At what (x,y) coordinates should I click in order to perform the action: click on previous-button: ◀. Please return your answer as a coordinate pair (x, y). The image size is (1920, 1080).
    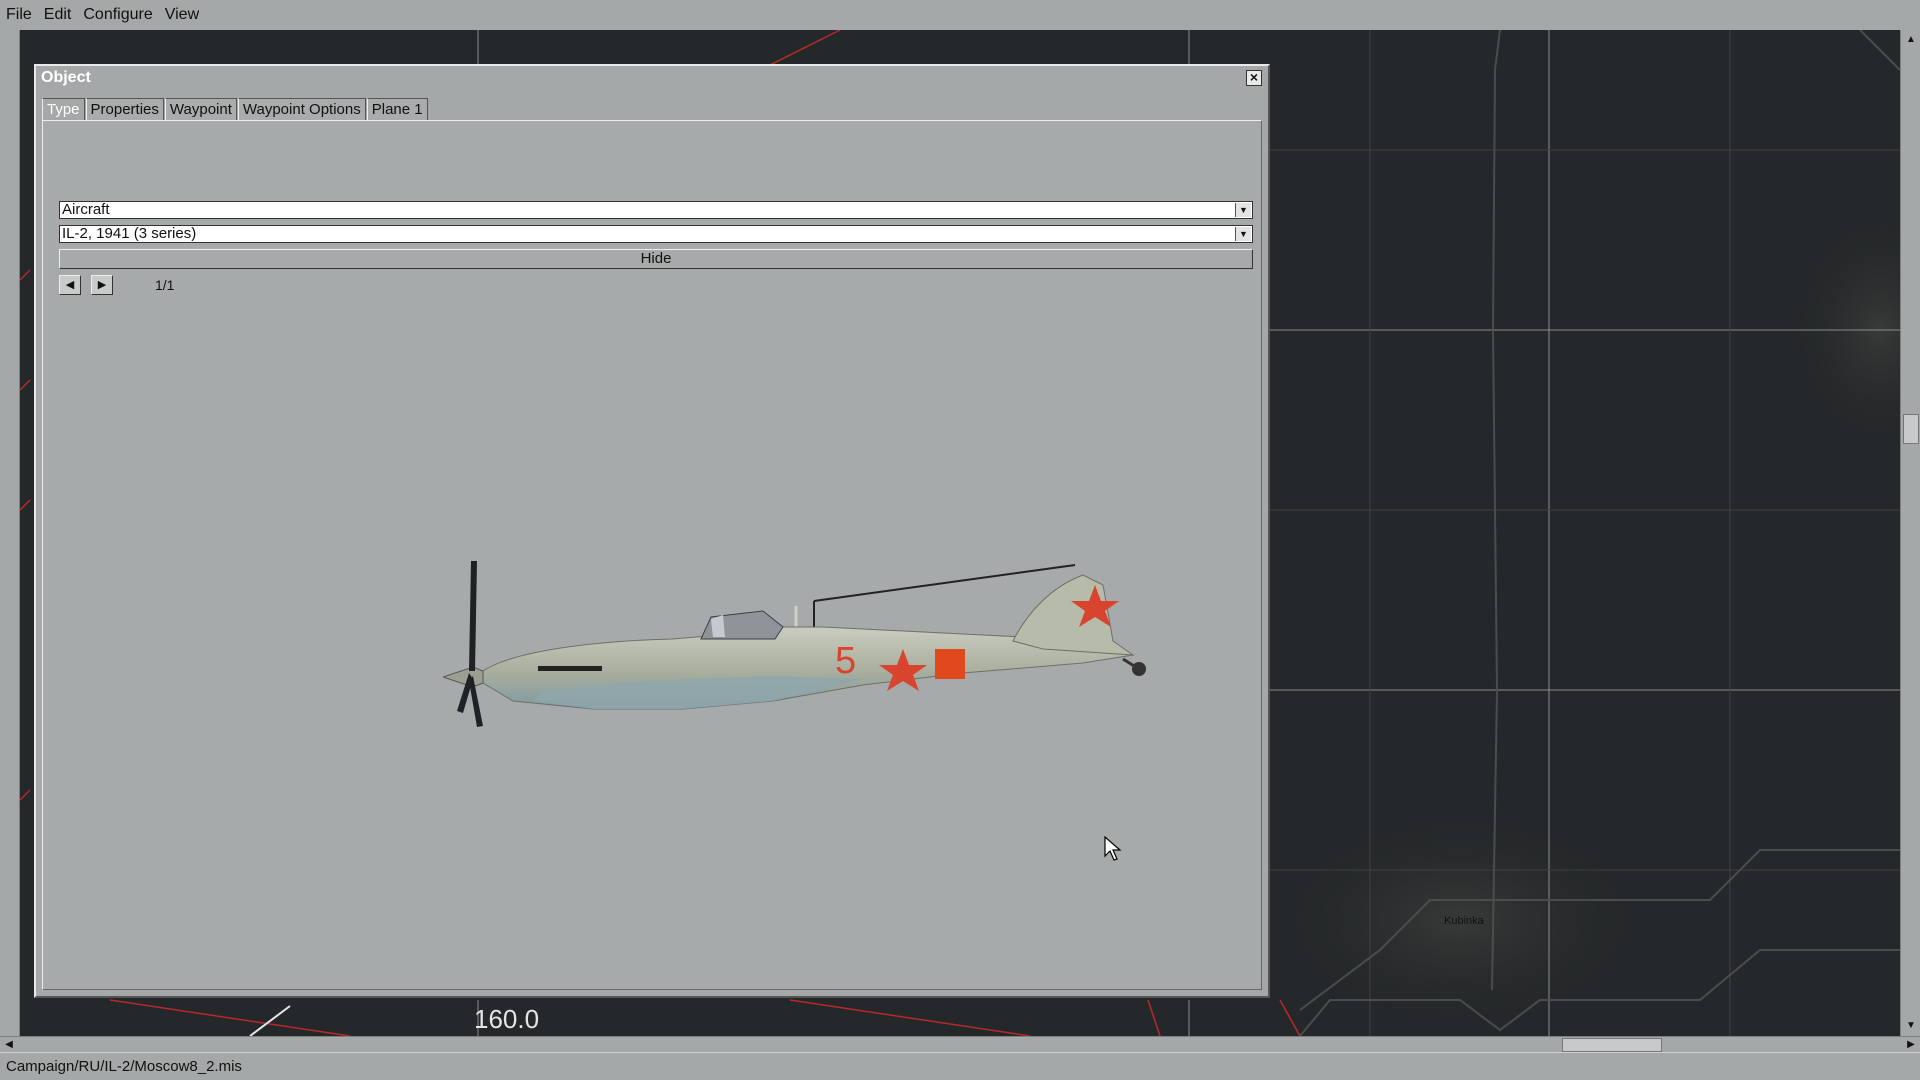
    Looking at the image, I should click on (70, 285).